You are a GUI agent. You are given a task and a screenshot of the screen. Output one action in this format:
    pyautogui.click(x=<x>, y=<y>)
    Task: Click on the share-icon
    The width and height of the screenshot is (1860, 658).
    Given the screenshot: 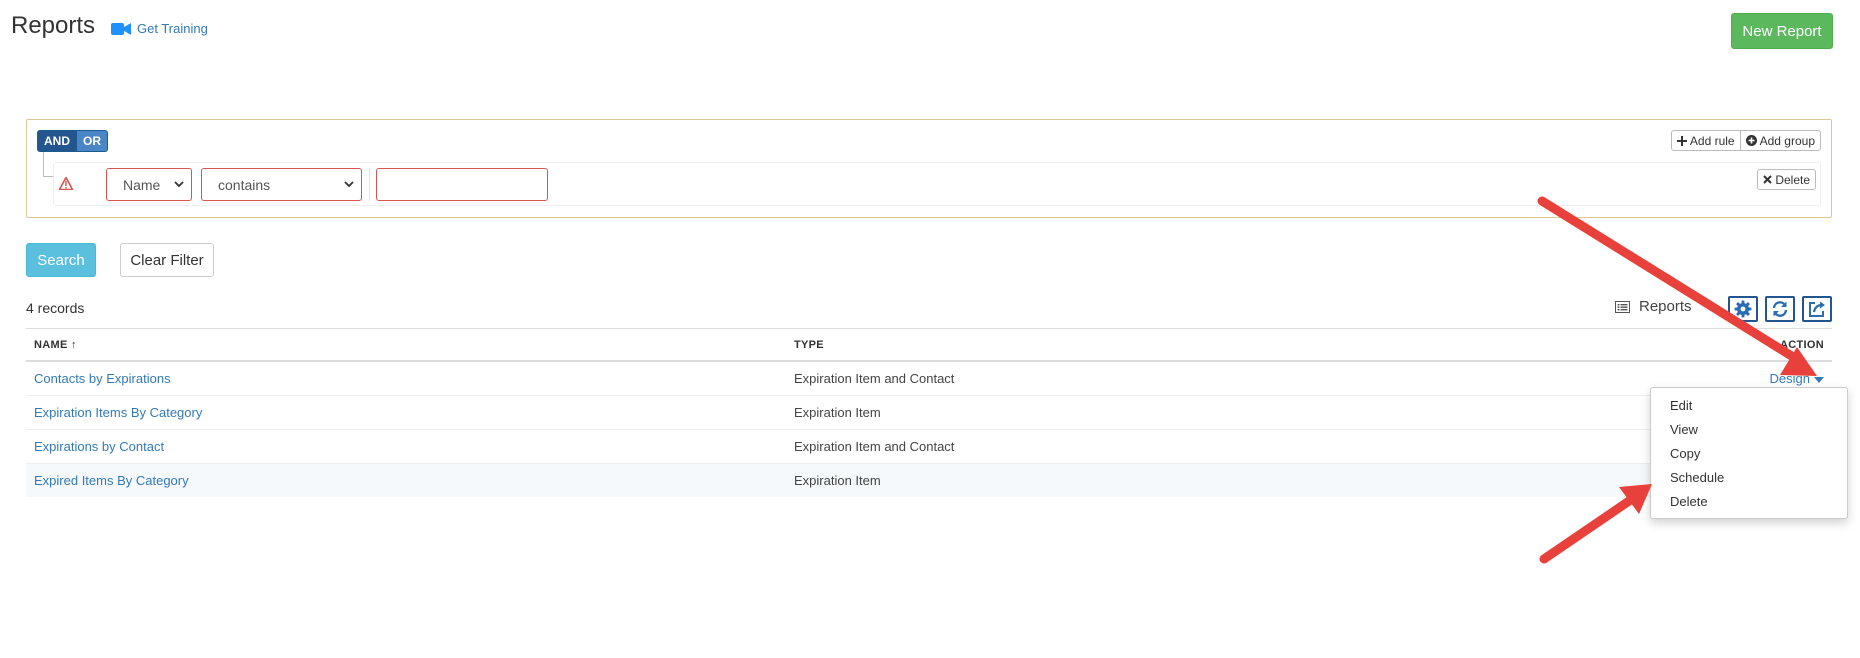 What is the action you would take?
    pyautogui.click(x=1817, y=309)
    